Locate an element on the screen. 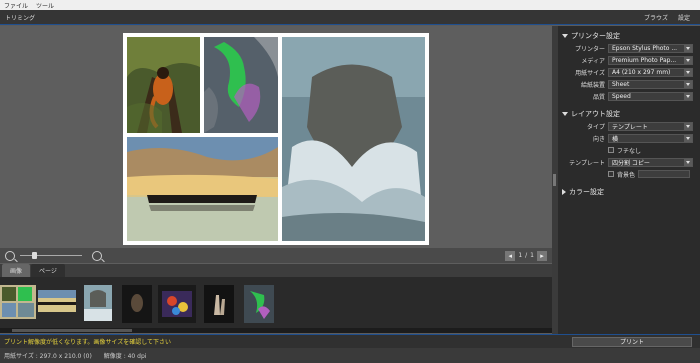 The height and width of the screenshot is (363, 700). status-bar: プリント解像度が低くなります。画像サイズを確認して下さい プリント is located at coordinates (350, 341).